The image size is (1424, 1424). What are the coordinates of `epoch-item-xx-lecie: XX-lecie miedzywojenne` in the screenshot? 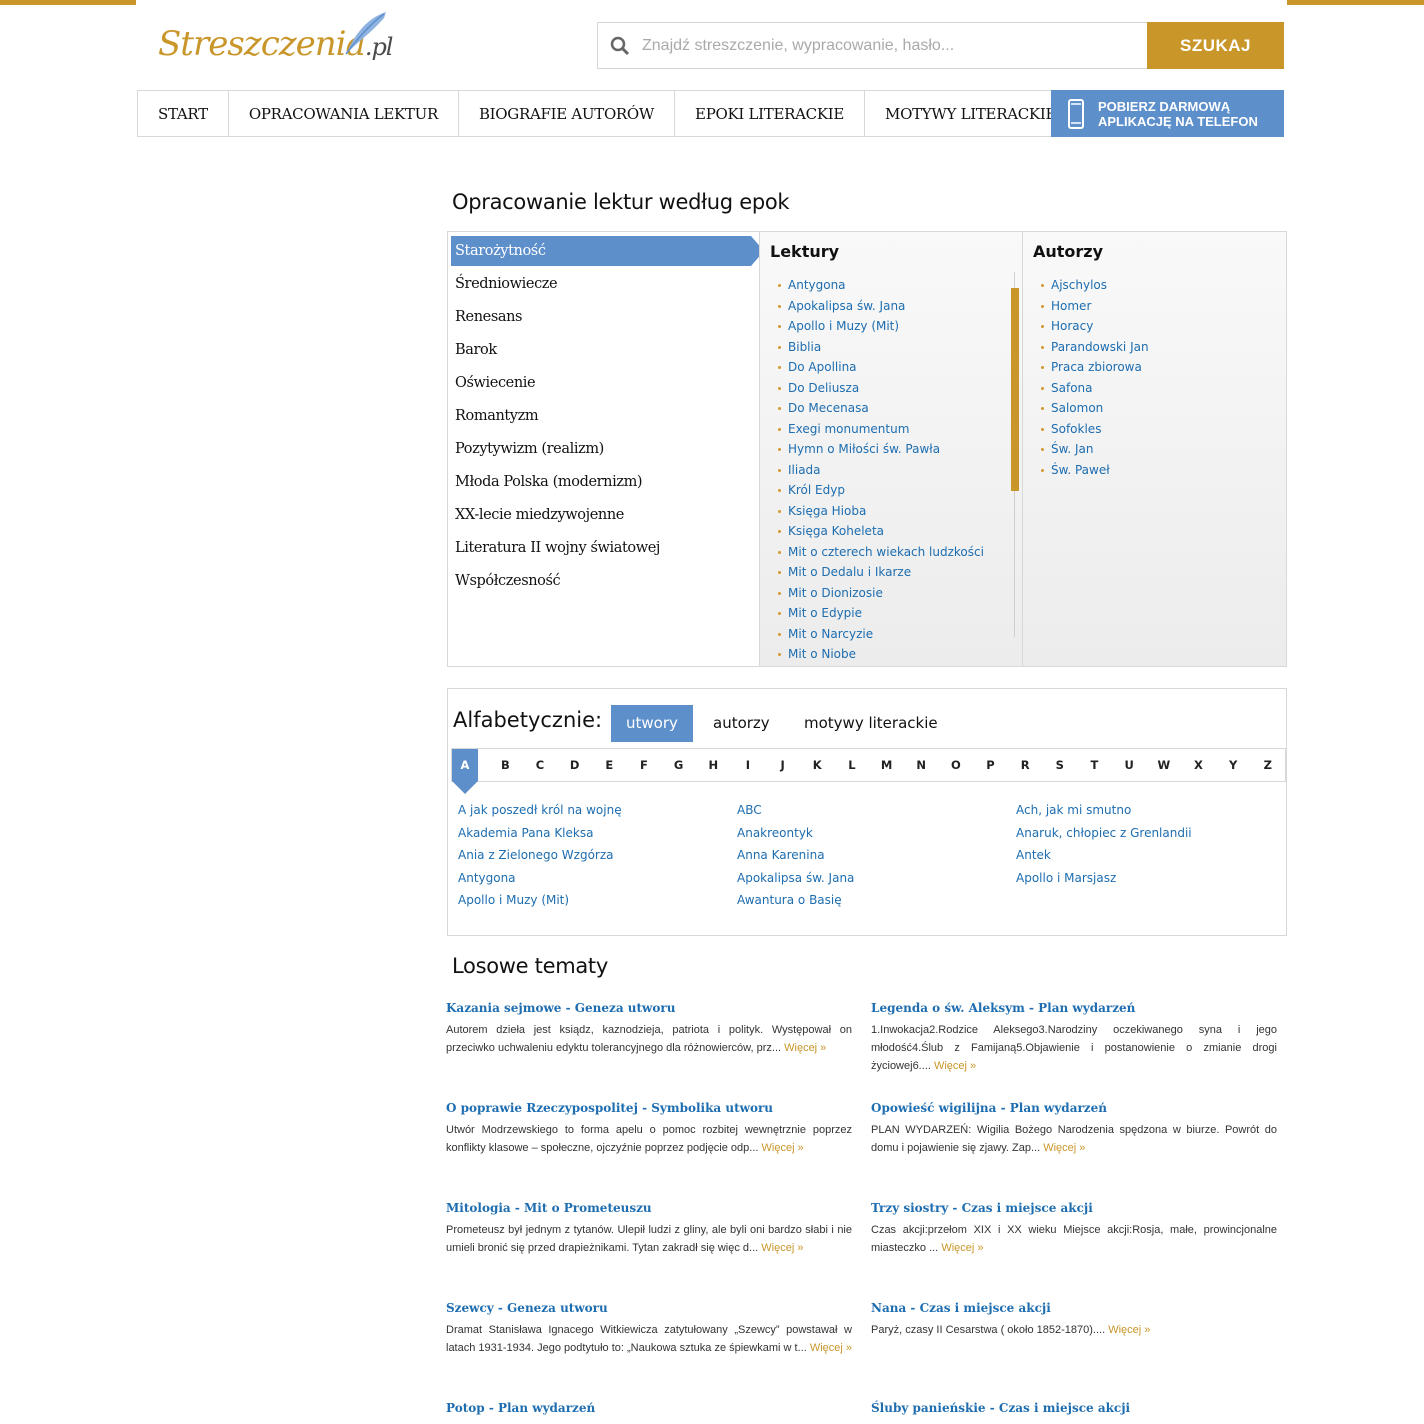 It's located at (606, 516).